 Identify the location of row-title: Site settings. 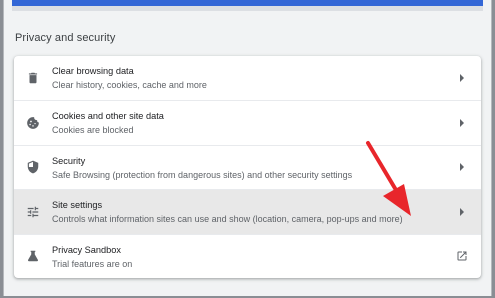
(77, 205).